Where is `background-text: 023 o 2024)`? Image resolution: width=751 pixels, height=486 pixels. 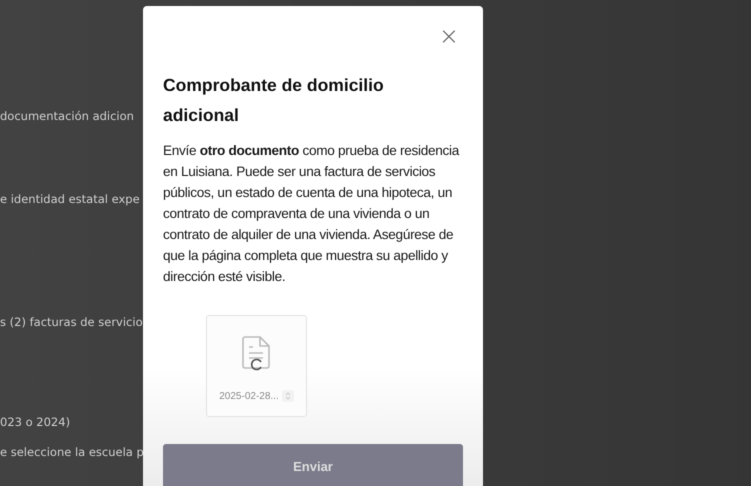 background-text: 023 o 2024) is located at coordinates (36, 422).